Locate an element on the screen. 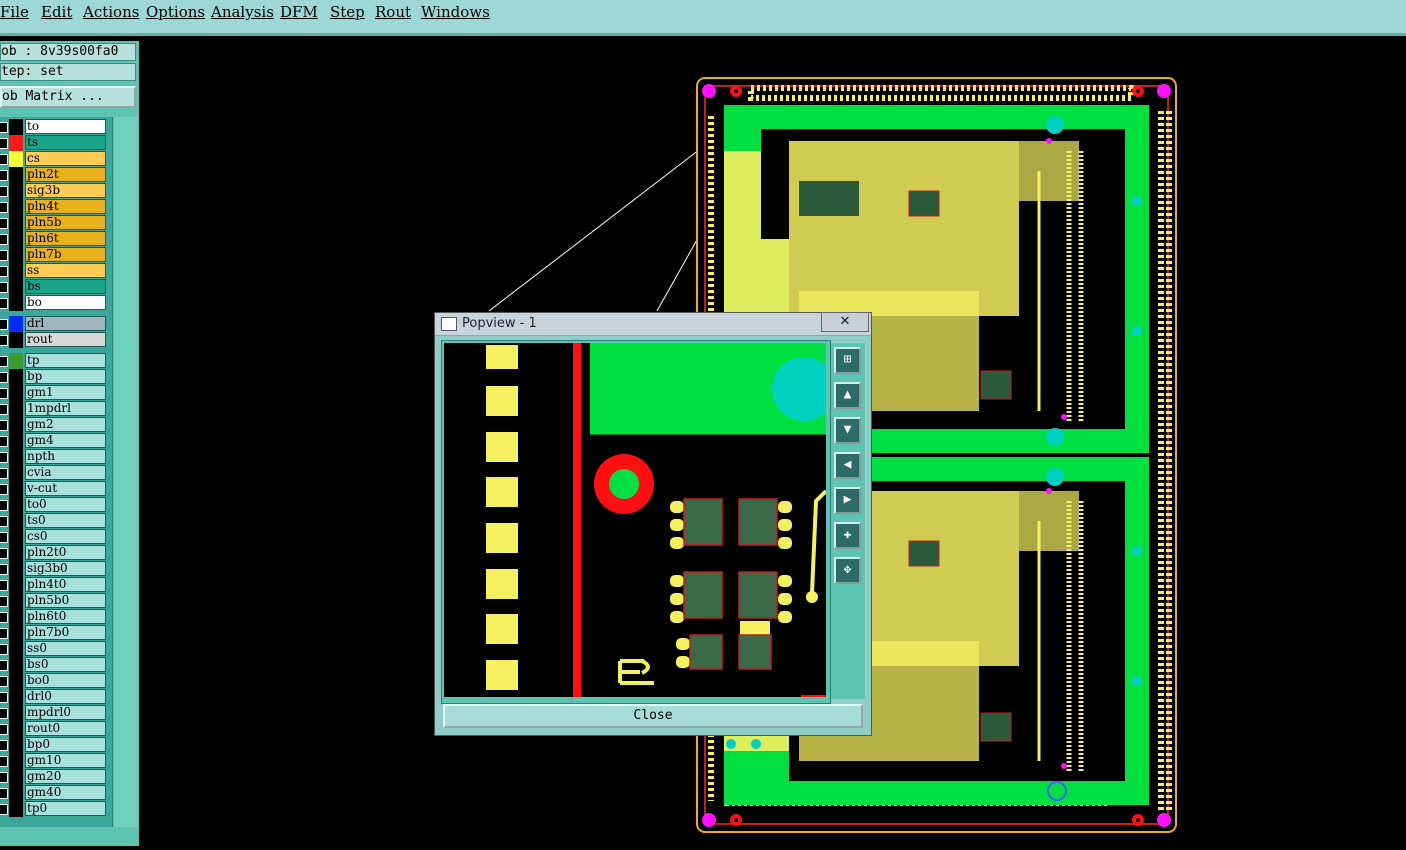  layer-row-cvia: cvia is located at coordinates (54, 473).